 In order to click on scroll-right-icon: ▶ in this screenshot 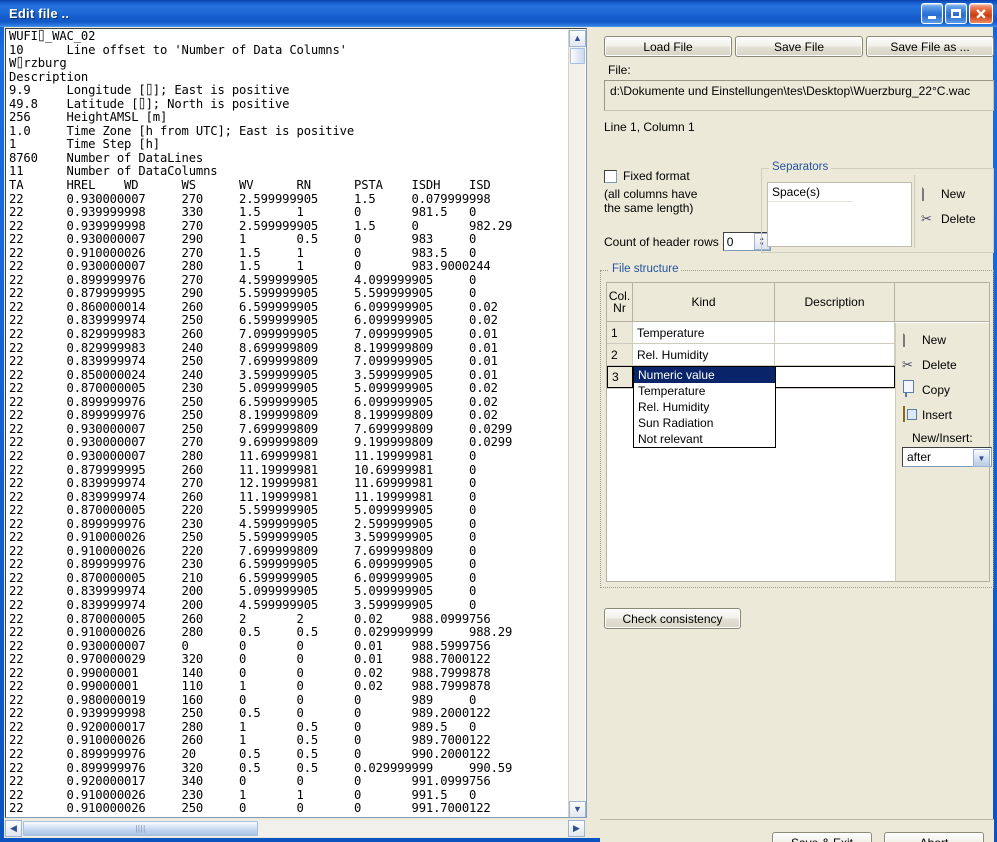, I will do `click(576, 828)`.